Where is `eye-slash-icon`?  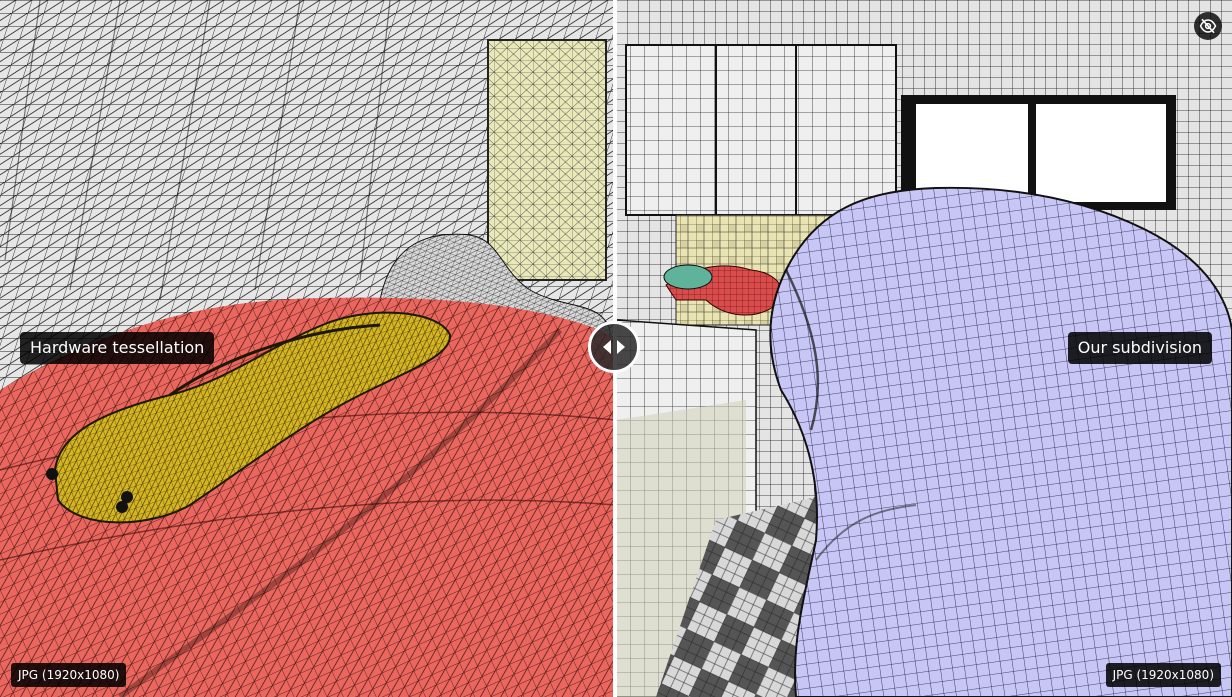 eye-slash-icon is located at coordinates (1208, 26).